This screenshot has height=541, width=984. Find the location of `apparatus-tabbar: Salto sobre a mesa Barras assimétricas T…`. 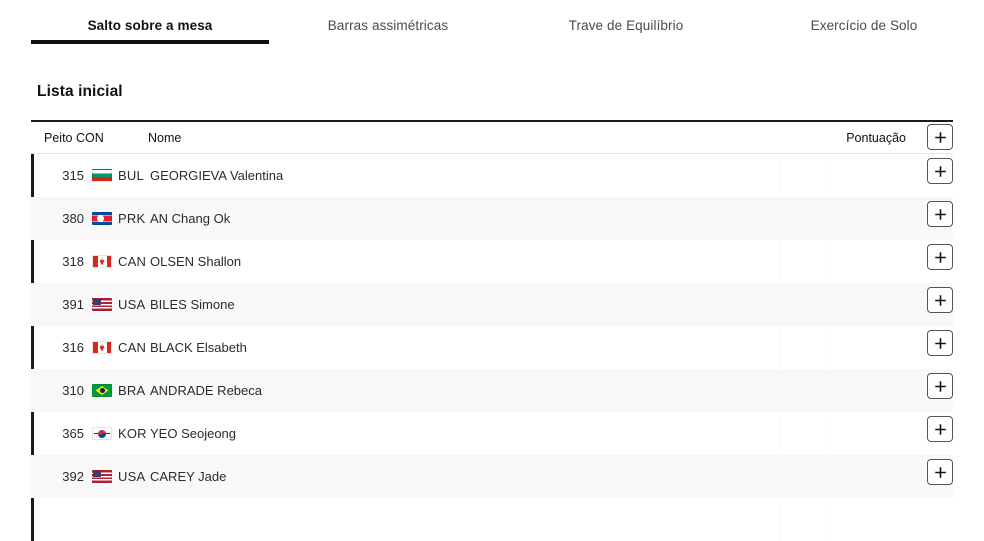

apparatus-tabbar: Salto sobre a mesa Barras assimétricas T… is located at coordinates (492, 28).